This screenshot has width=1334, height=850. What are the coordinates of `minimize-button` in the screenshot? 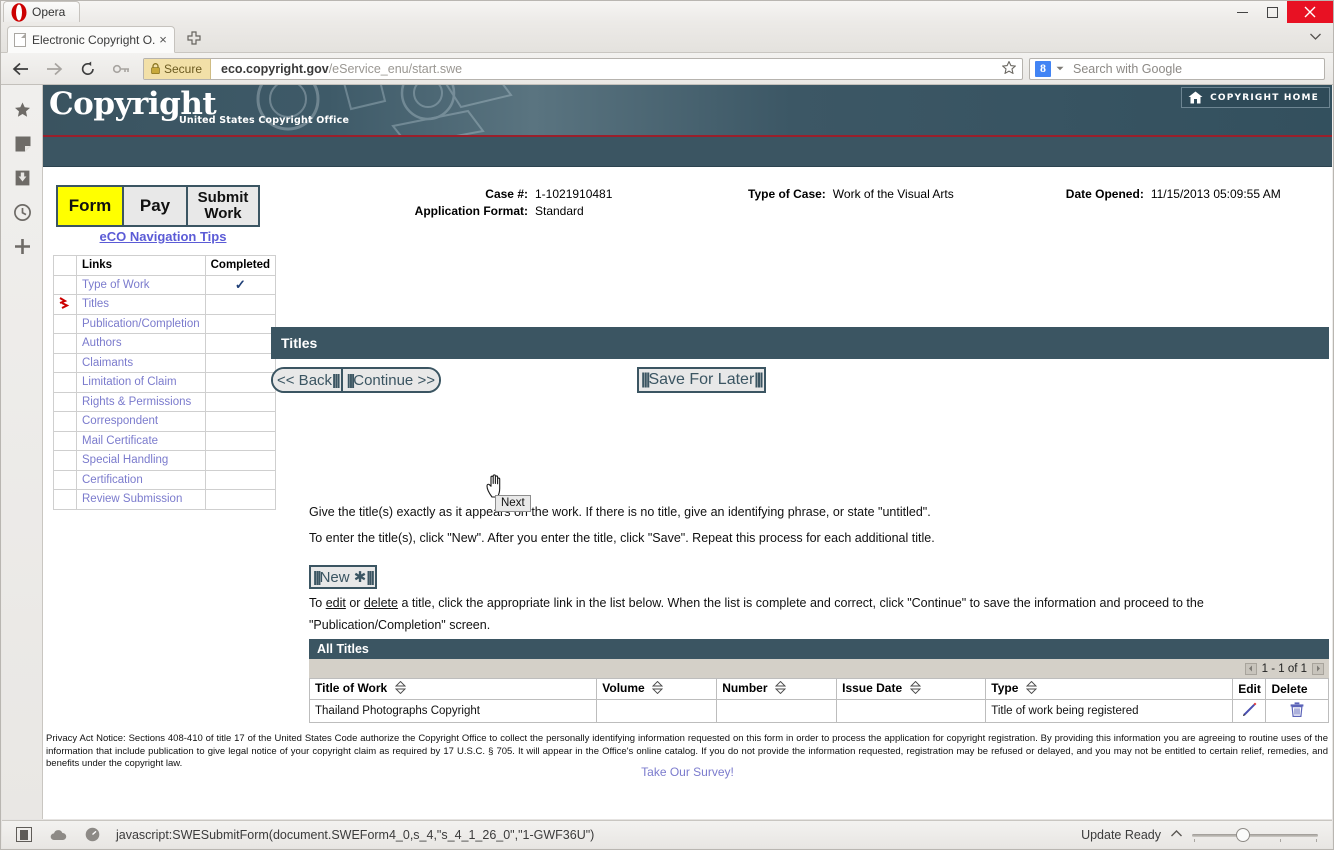 It's located at (1242, 12).